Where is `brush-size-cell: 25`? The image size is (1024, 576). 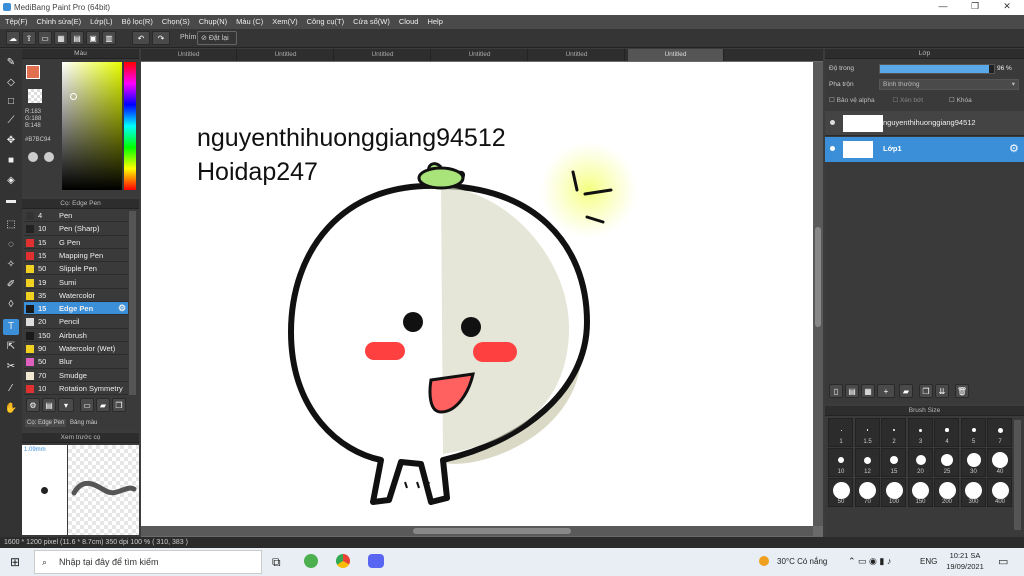 brush-size-cell: 25 is located at coordinates (946, 462).